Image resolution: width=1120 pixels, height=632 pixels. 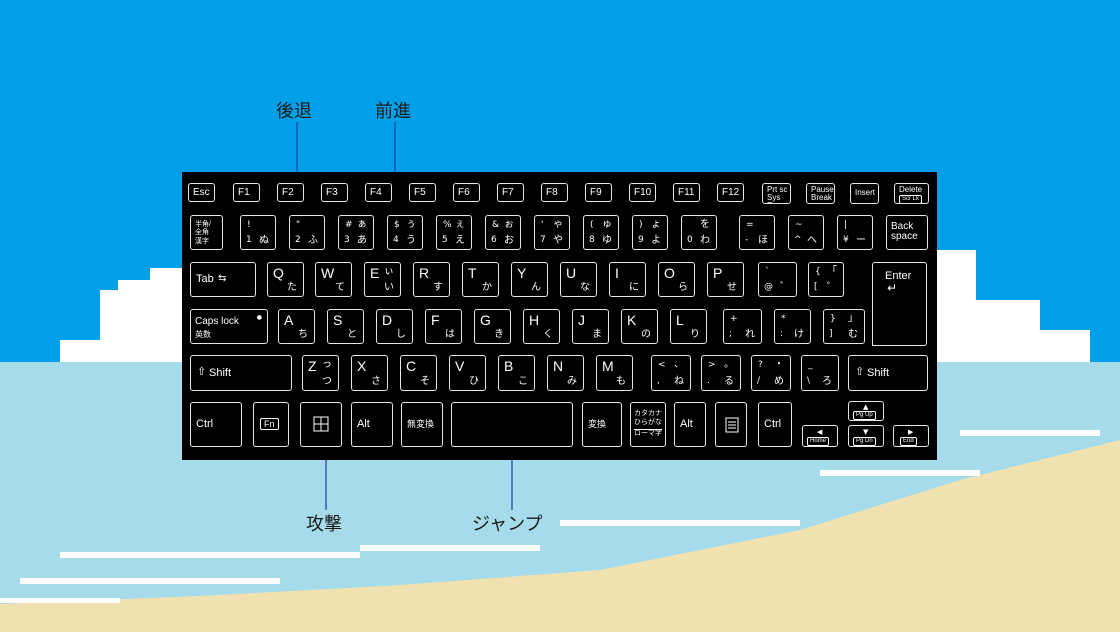 What do you see at coordinates (512, 424) in the screenshot?
I see `key-space` at bounding box center [512, 424].